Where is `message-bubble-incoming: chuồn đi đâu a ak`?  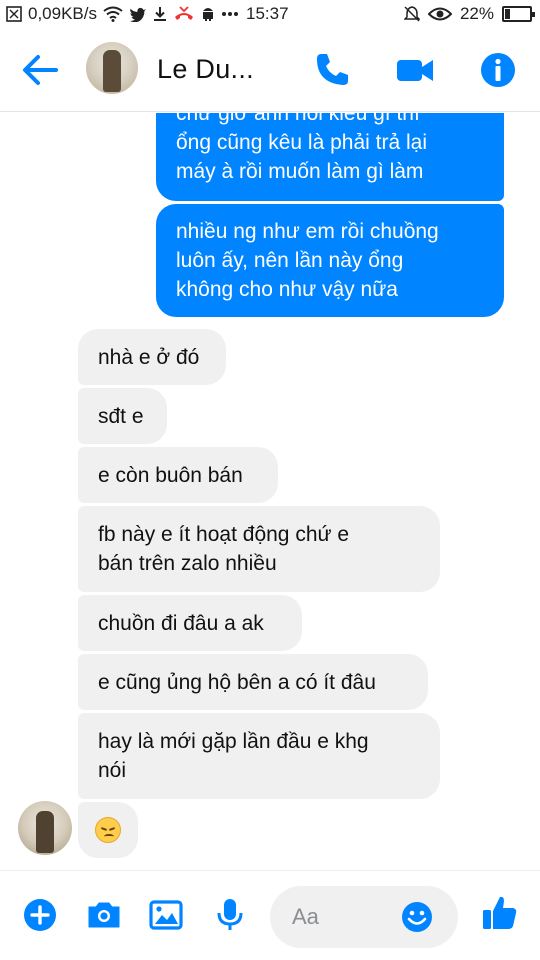
message-bubble-incoming: chuồn đi đâu a ak is located at coordinates (190, 623).